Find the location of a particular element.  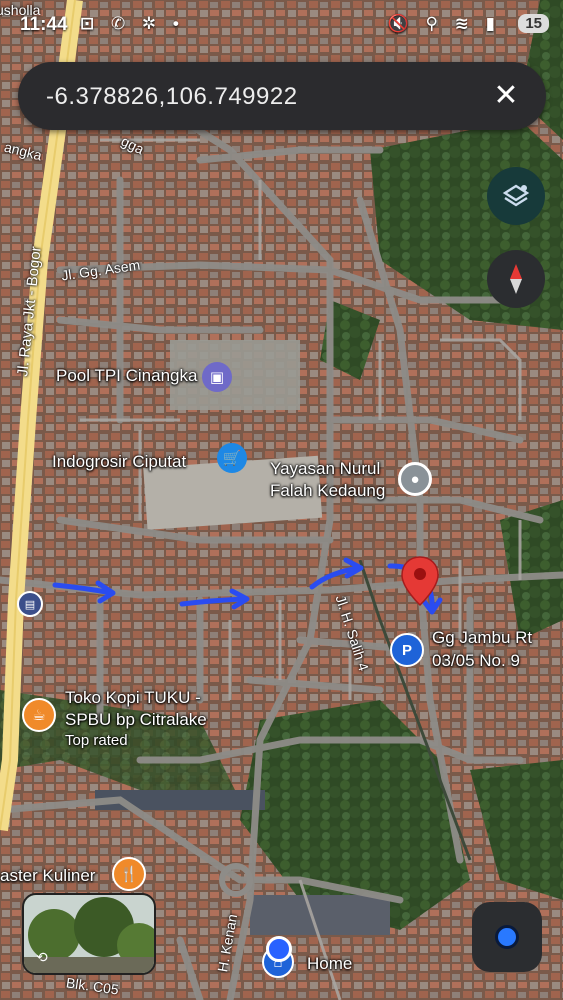

rotate-360-icon: ⟲ is located at coordinates (42, 957).